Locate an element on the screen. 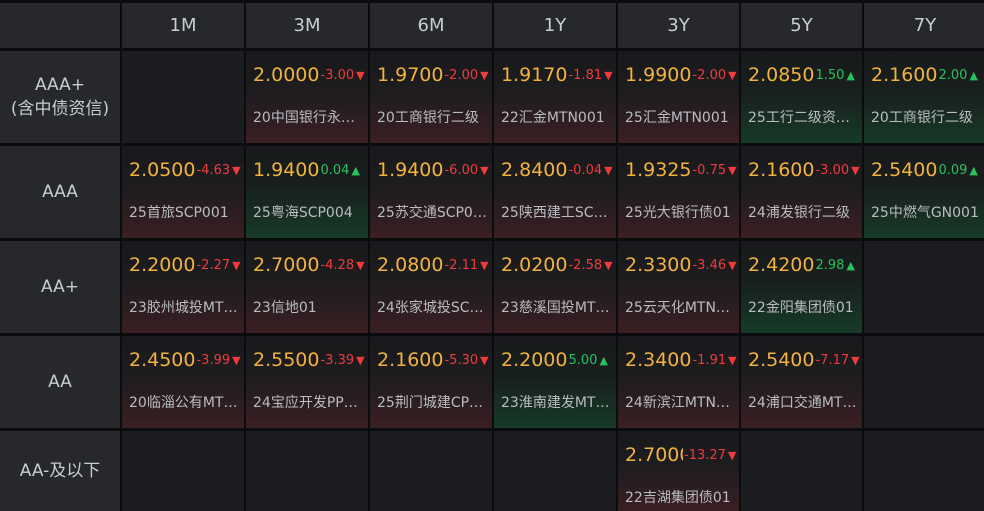 Image resolution: width=984 pixels, height=511 pixels. rating-label: AA is located at coordinates (60, 382).